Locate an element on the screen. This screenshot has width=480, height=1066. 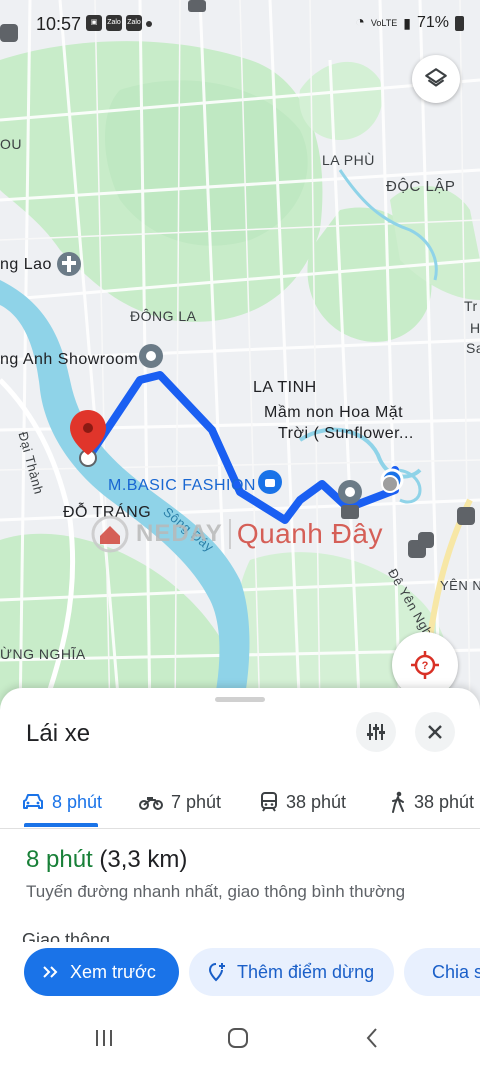
back-button is located at coordinates (372, 1038).